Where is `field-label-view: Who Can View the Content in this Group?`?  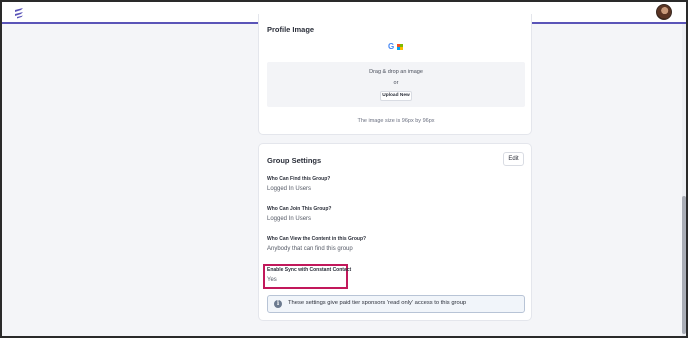 field-label-view: Who Can View the Content in this Group? is located at coordinates (317, 239).